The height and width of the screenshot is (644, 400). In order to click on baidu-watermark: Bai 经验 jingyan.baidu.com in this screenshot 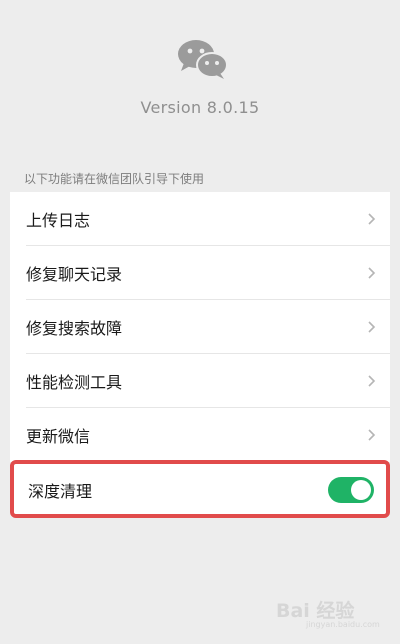, I will do `click(331, 610)`.